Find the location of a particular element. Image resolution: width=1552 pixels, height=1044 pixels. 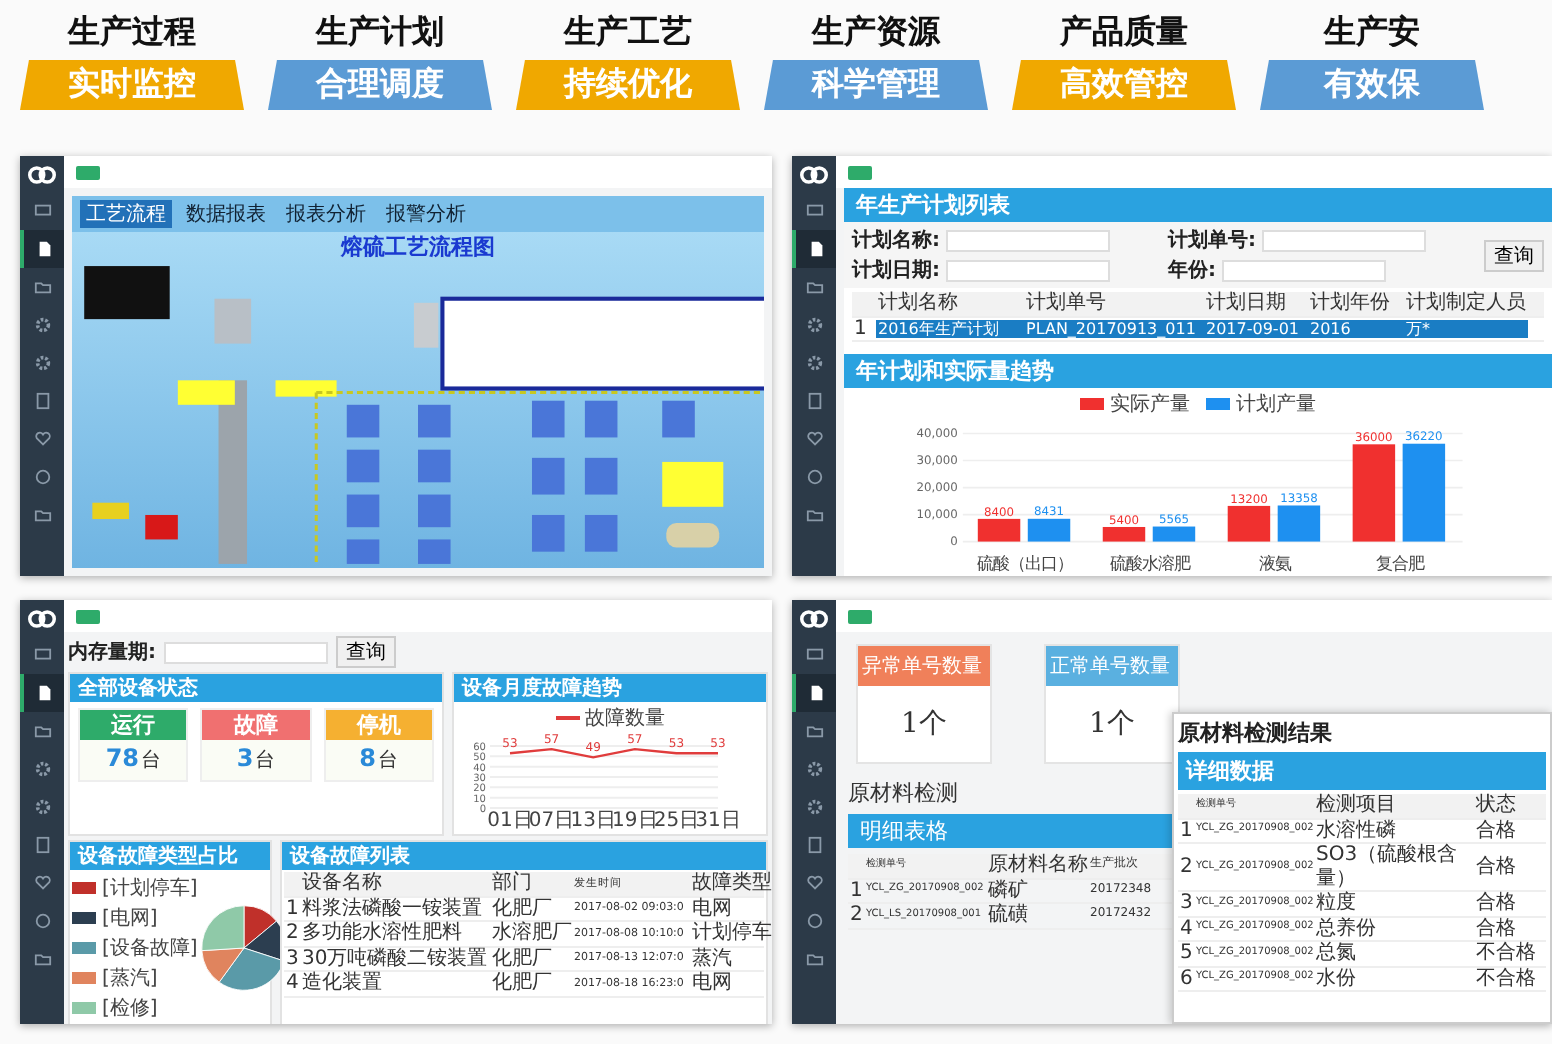

tab: 报警分析 is located at coordinates (426, 214).